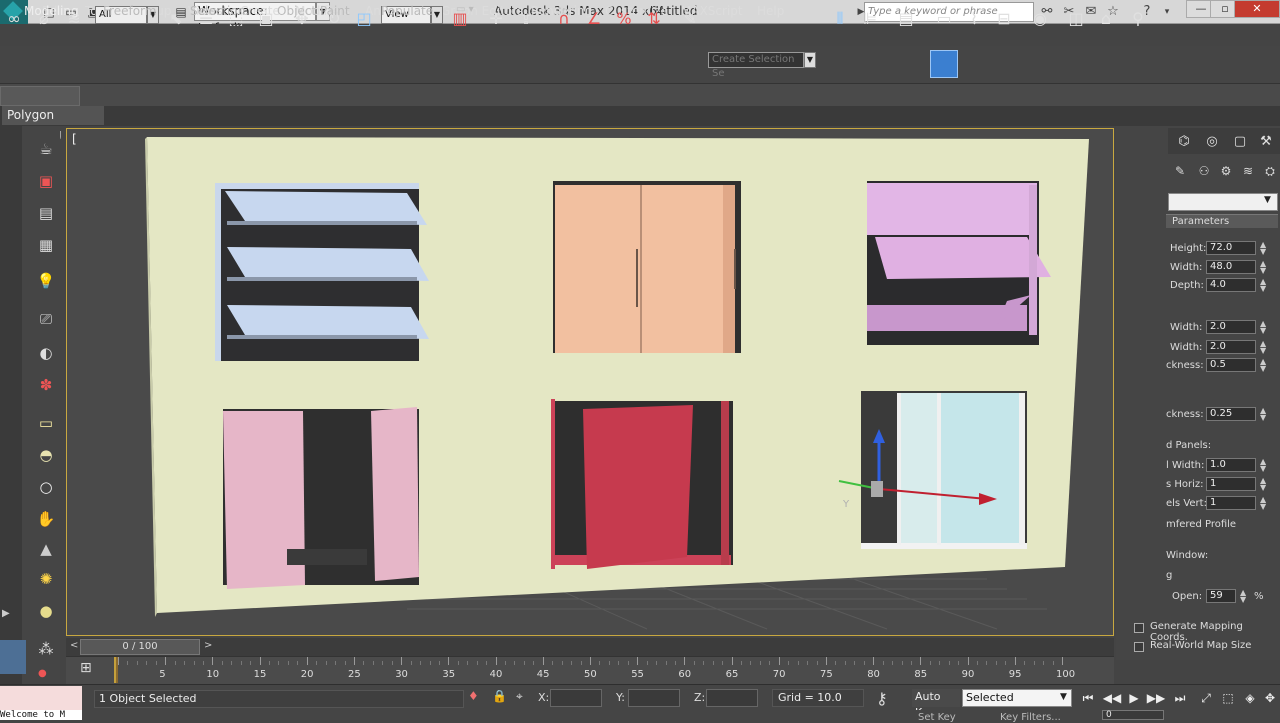  I want to click on light-bulb-icon: 💡, so click(46, 281).